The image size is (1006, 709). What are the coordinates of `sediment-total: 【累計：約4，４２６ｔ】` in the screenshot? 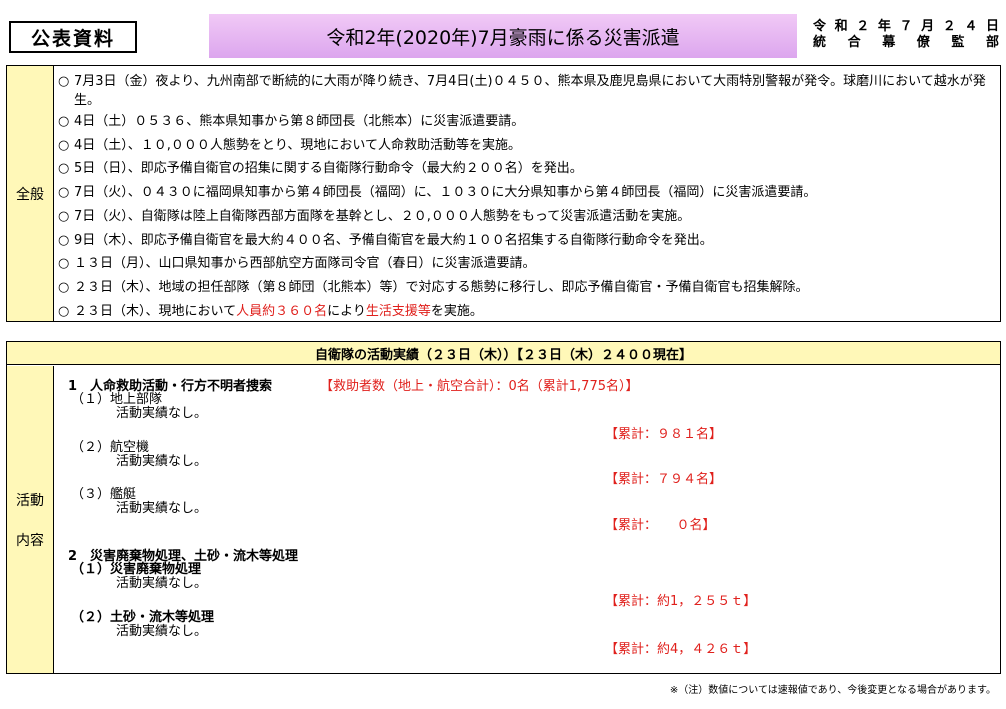 It's located at (681, 649).